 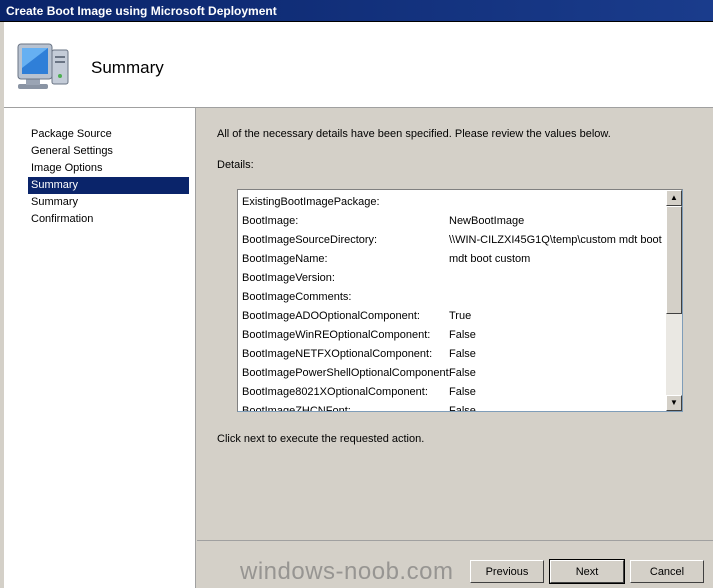 I want to click on detail-row: BootImageZHCNFont: False, so click(x=454, y=407).